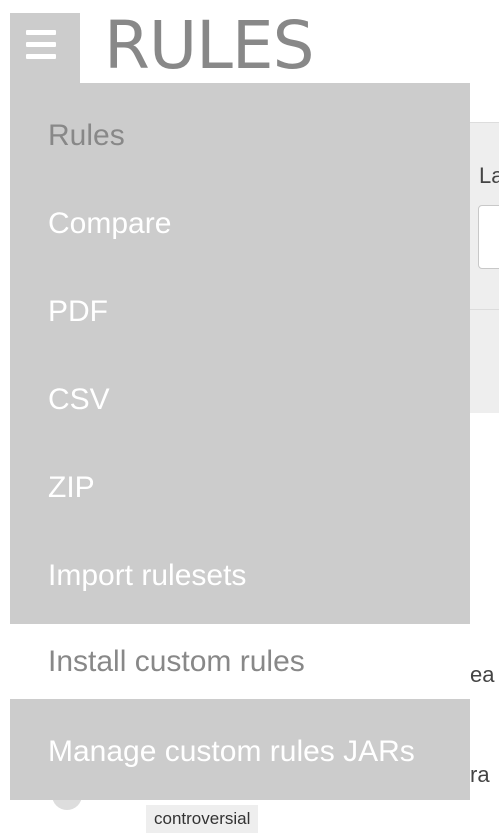 The height and width of the screenshot is (833, 499). What do you see at coordinates (489, 175) in the screenshot?
I see `field-label: La` at bounding box center [489, 175].